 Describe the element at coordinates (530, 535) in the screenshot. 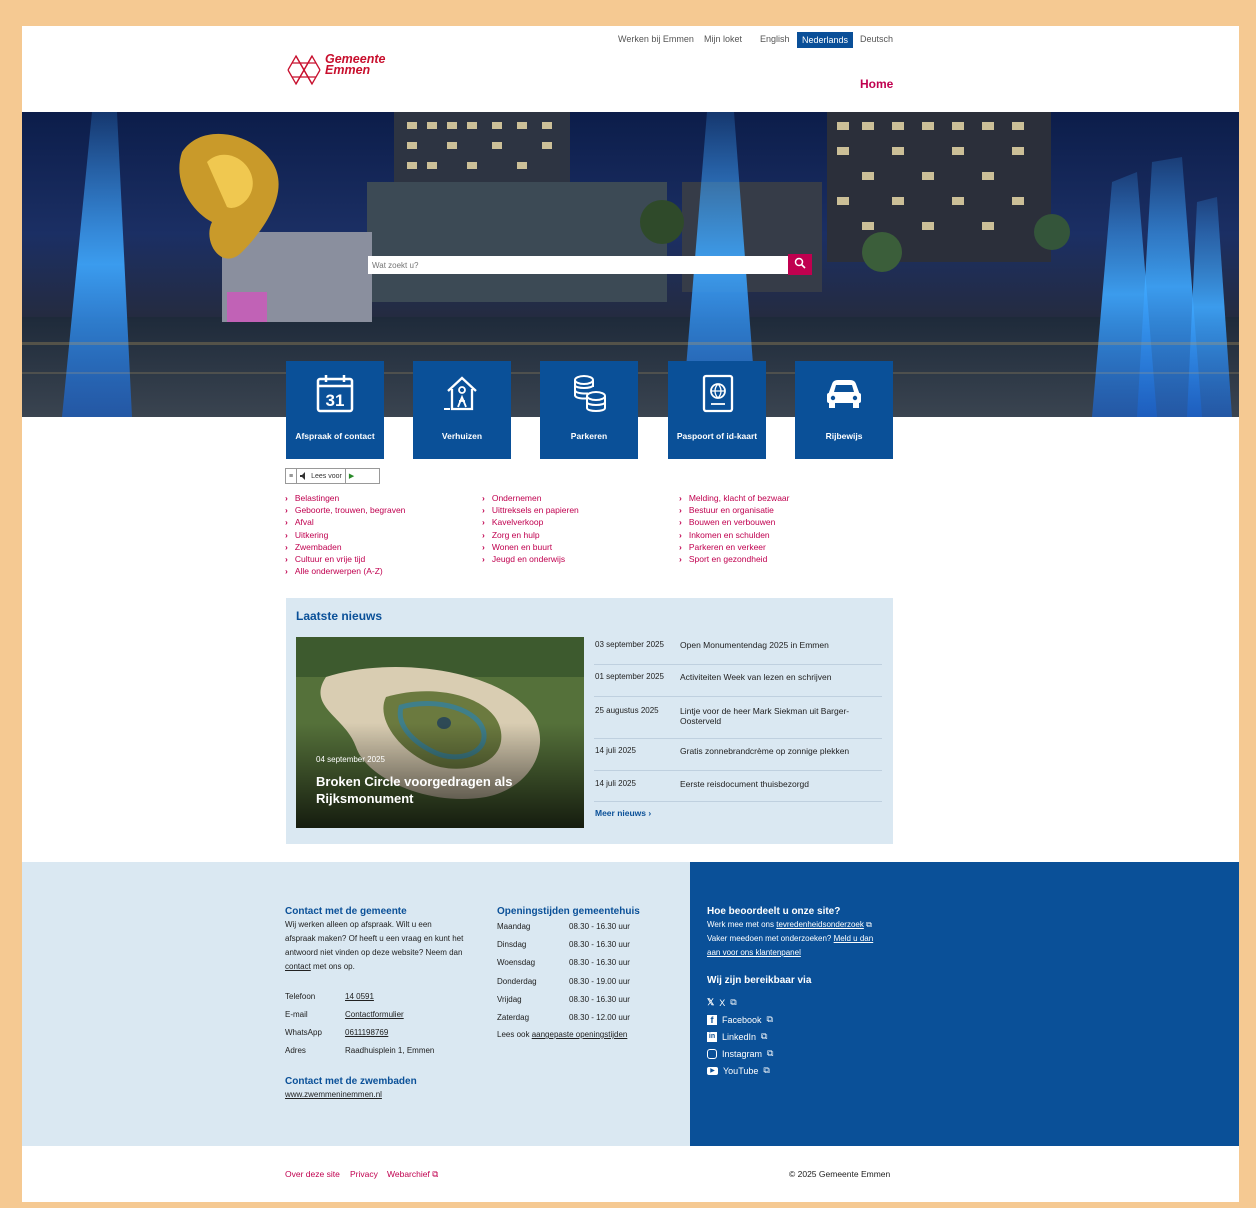

I see `topic-link: Zorg en hulp` at that location.